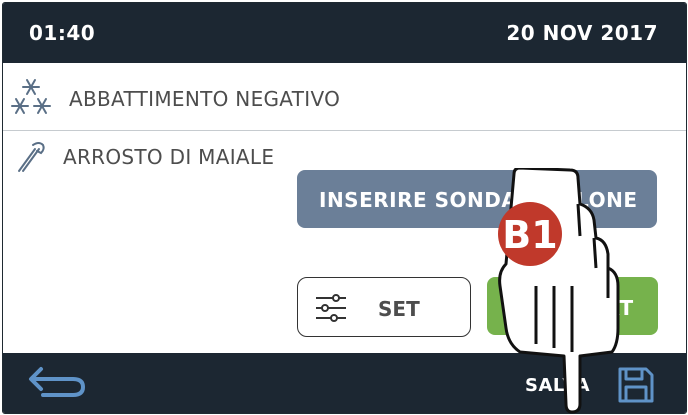 The width and height of the screenshot is (688, 415). Describe the element at coordinates (529, 235) in the screenshot. I see `b1-badge-text: B1` at that location.